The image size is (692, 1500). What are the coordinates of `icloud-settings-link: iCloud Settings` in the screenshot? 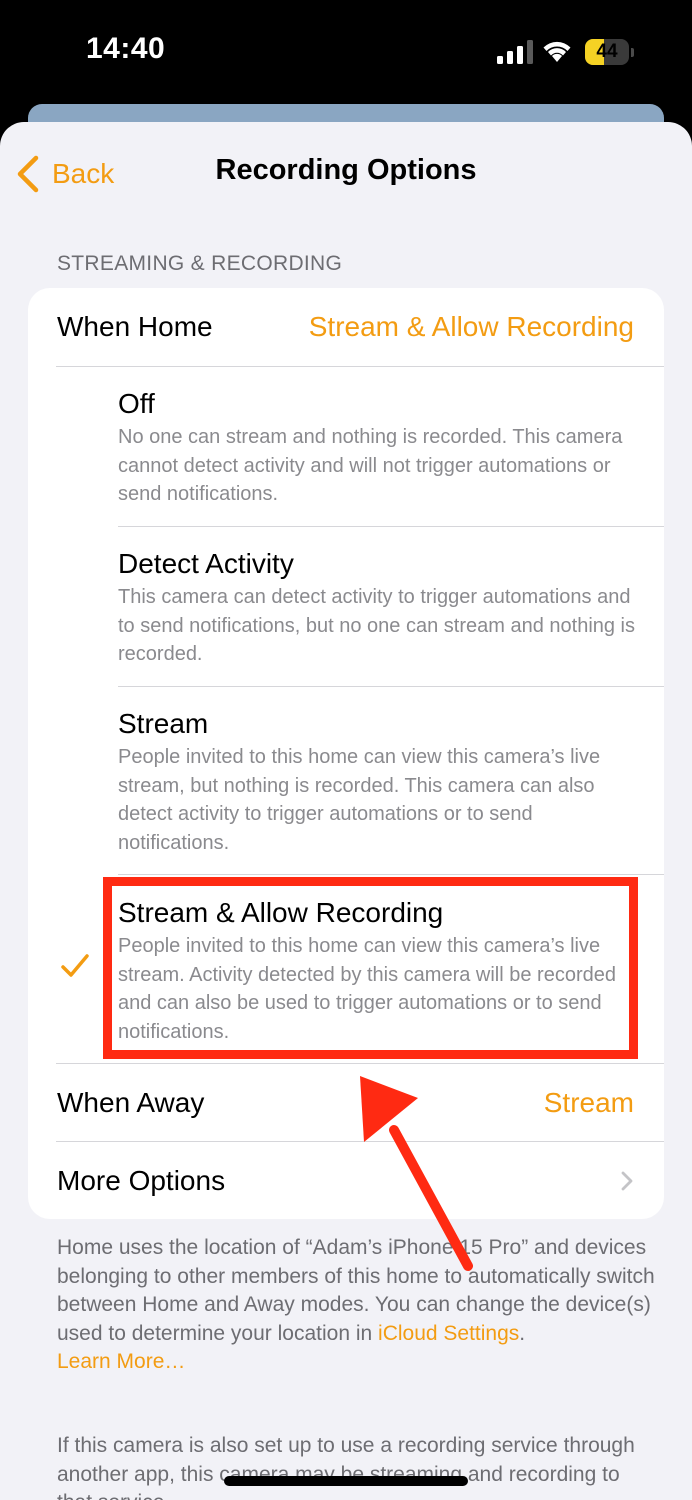 It's located at (448, 1333).